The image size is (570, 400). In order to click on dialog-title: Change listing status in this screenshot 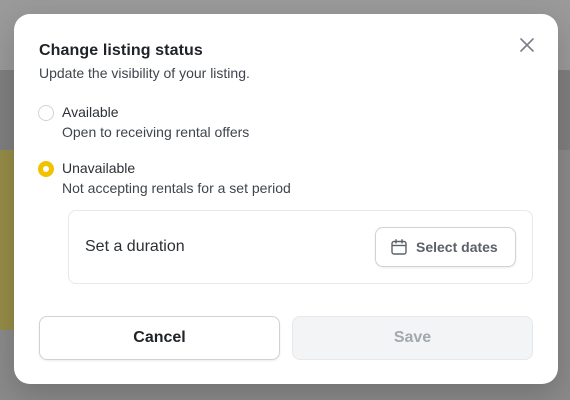, I will do `click(121, 50)`.